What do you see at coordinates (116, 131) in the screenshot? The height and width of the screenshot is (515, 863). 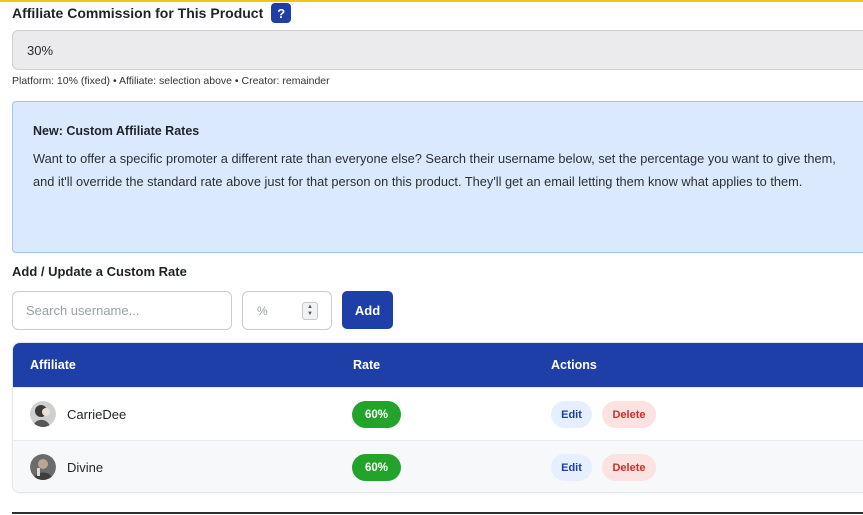 I see `info-title: New: Custom Affiliate Rates` at bounding box center [116, 131].